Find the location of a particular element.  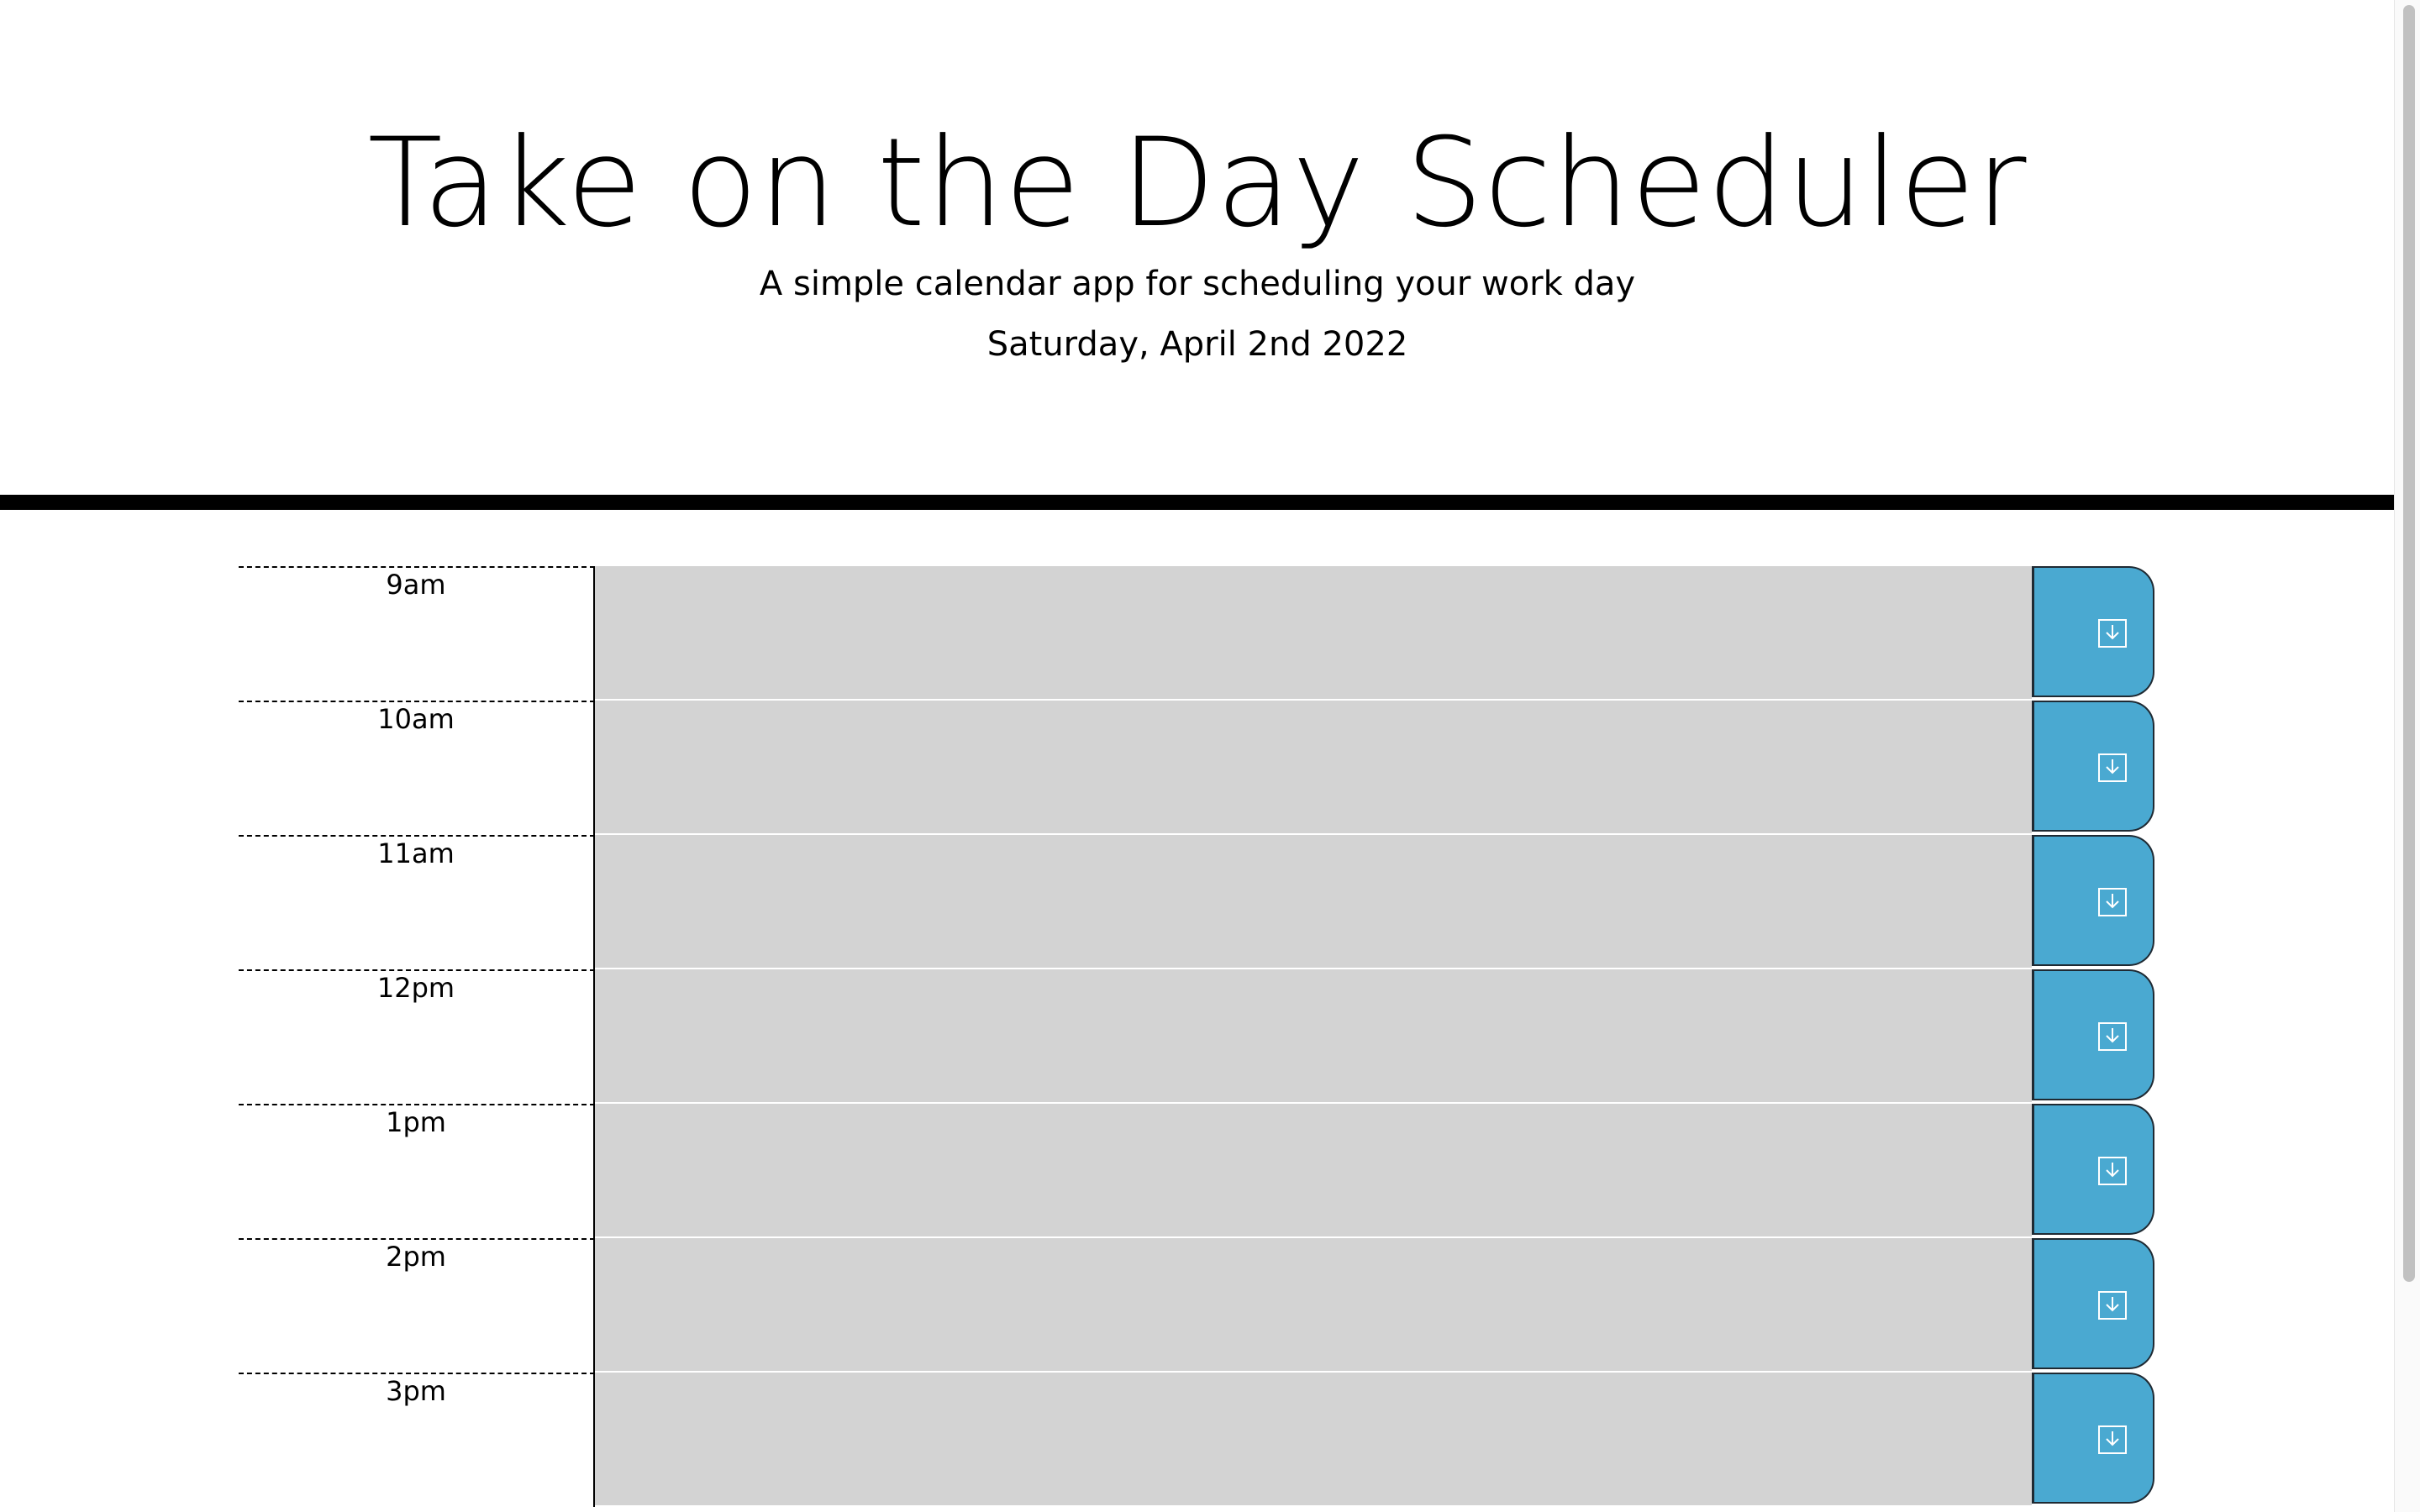

time-block-12pm: 12pm is located at coordinates (1197, 1036).